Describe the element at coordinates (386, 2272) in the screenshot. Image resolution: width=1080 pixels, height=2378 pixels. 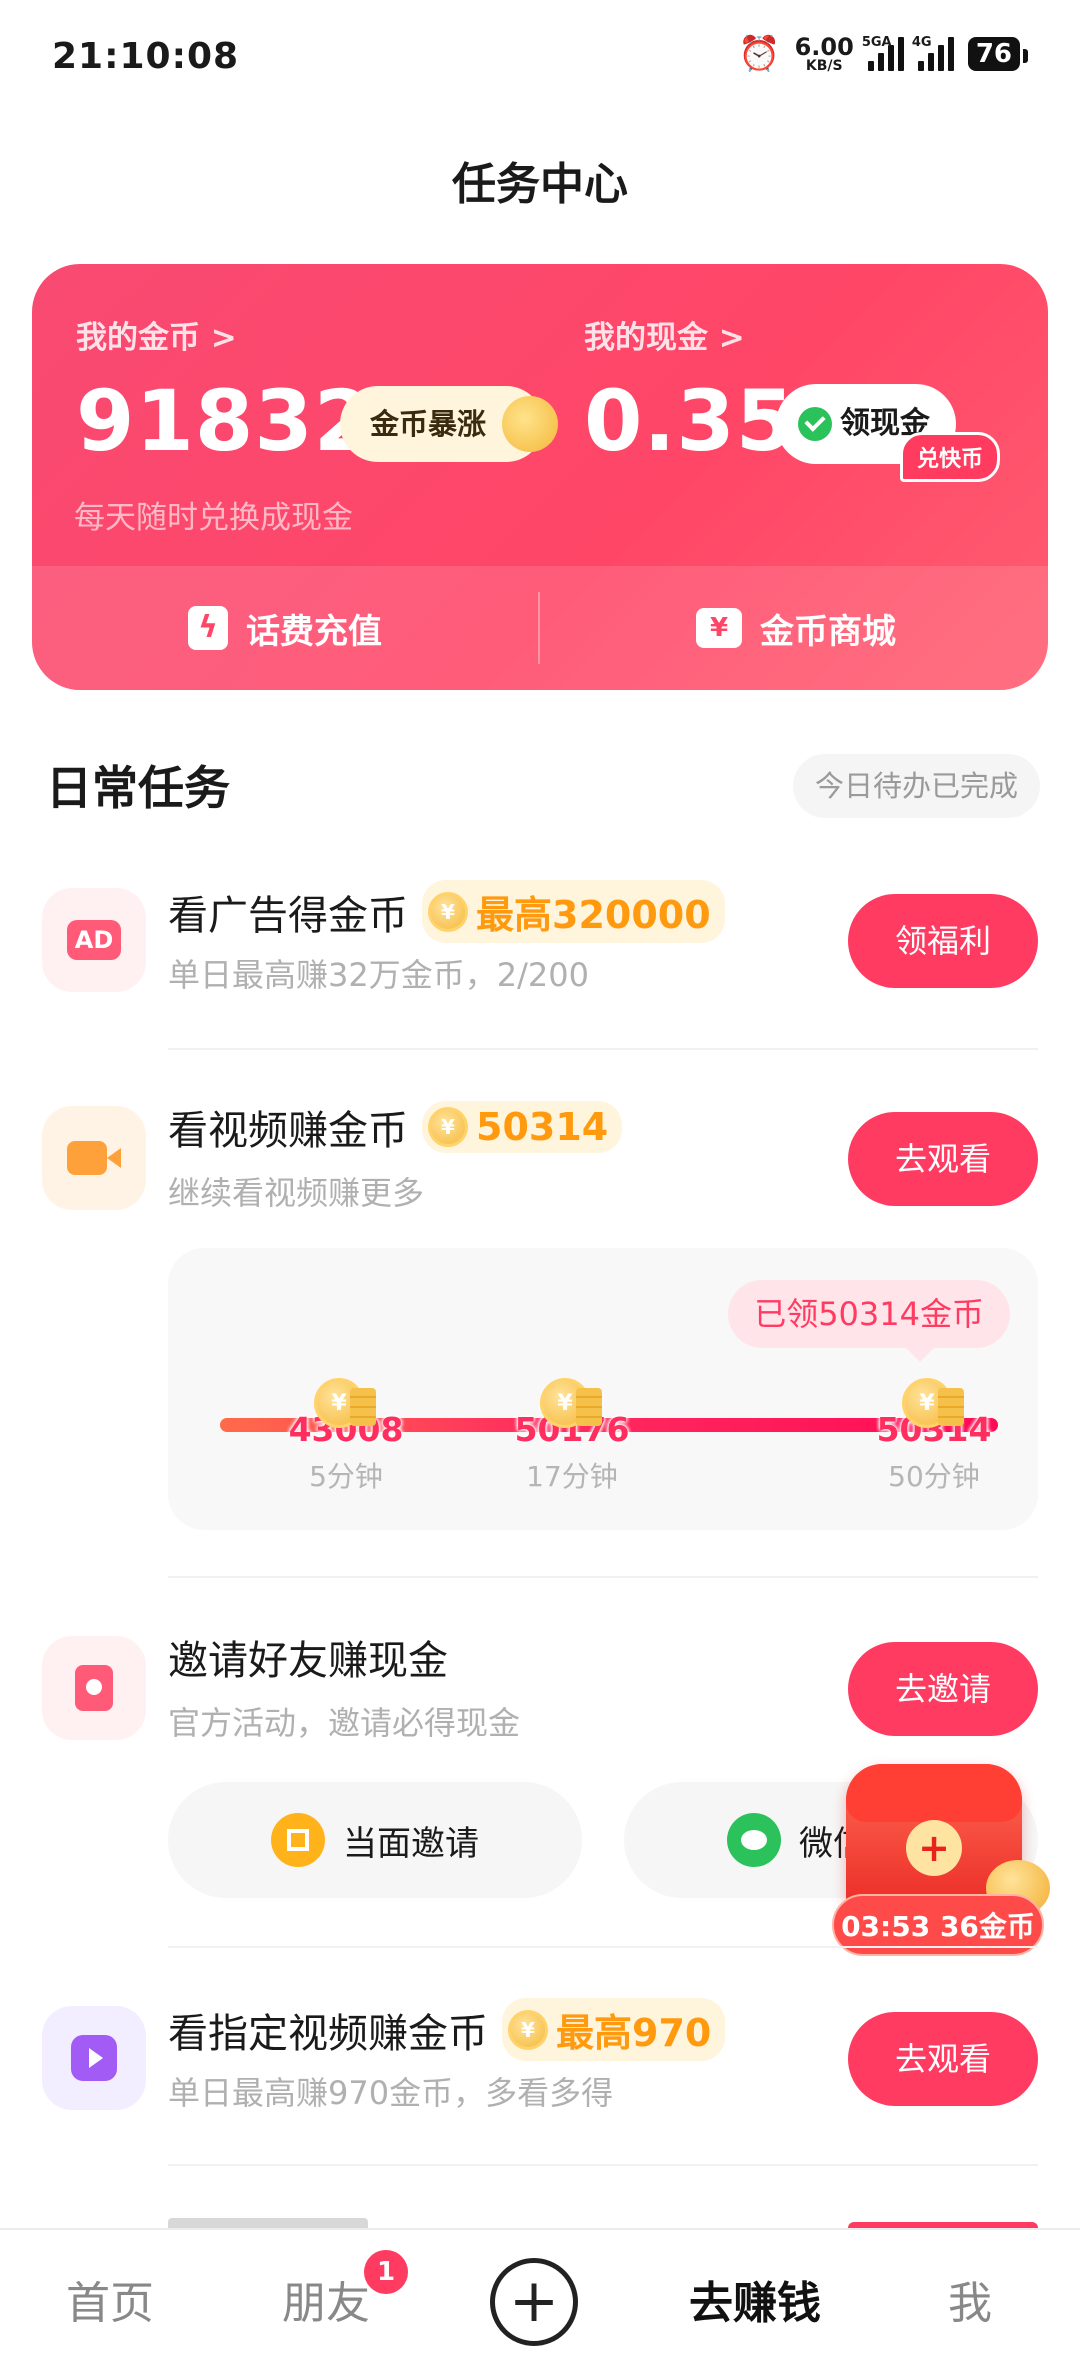
I see `friends-notification-badge: 1` at that location.